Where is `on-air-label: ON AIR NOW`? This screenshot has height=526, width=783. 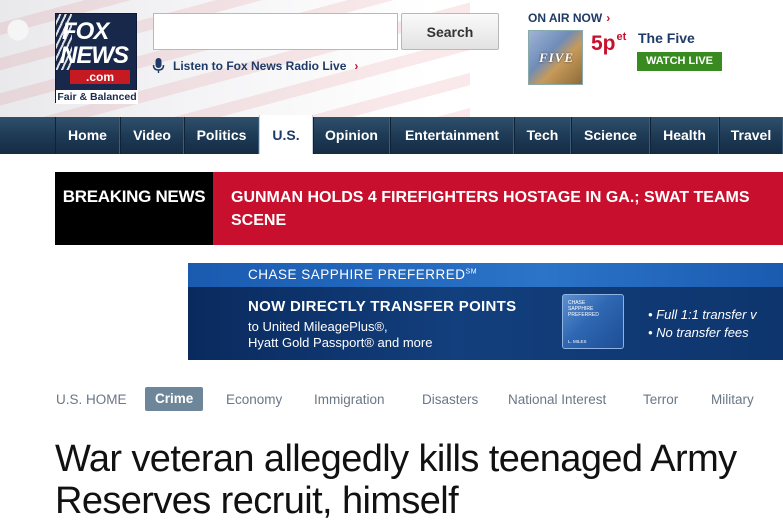
on-air-label: ON AIR NOW is located at coordinates (565, 18).